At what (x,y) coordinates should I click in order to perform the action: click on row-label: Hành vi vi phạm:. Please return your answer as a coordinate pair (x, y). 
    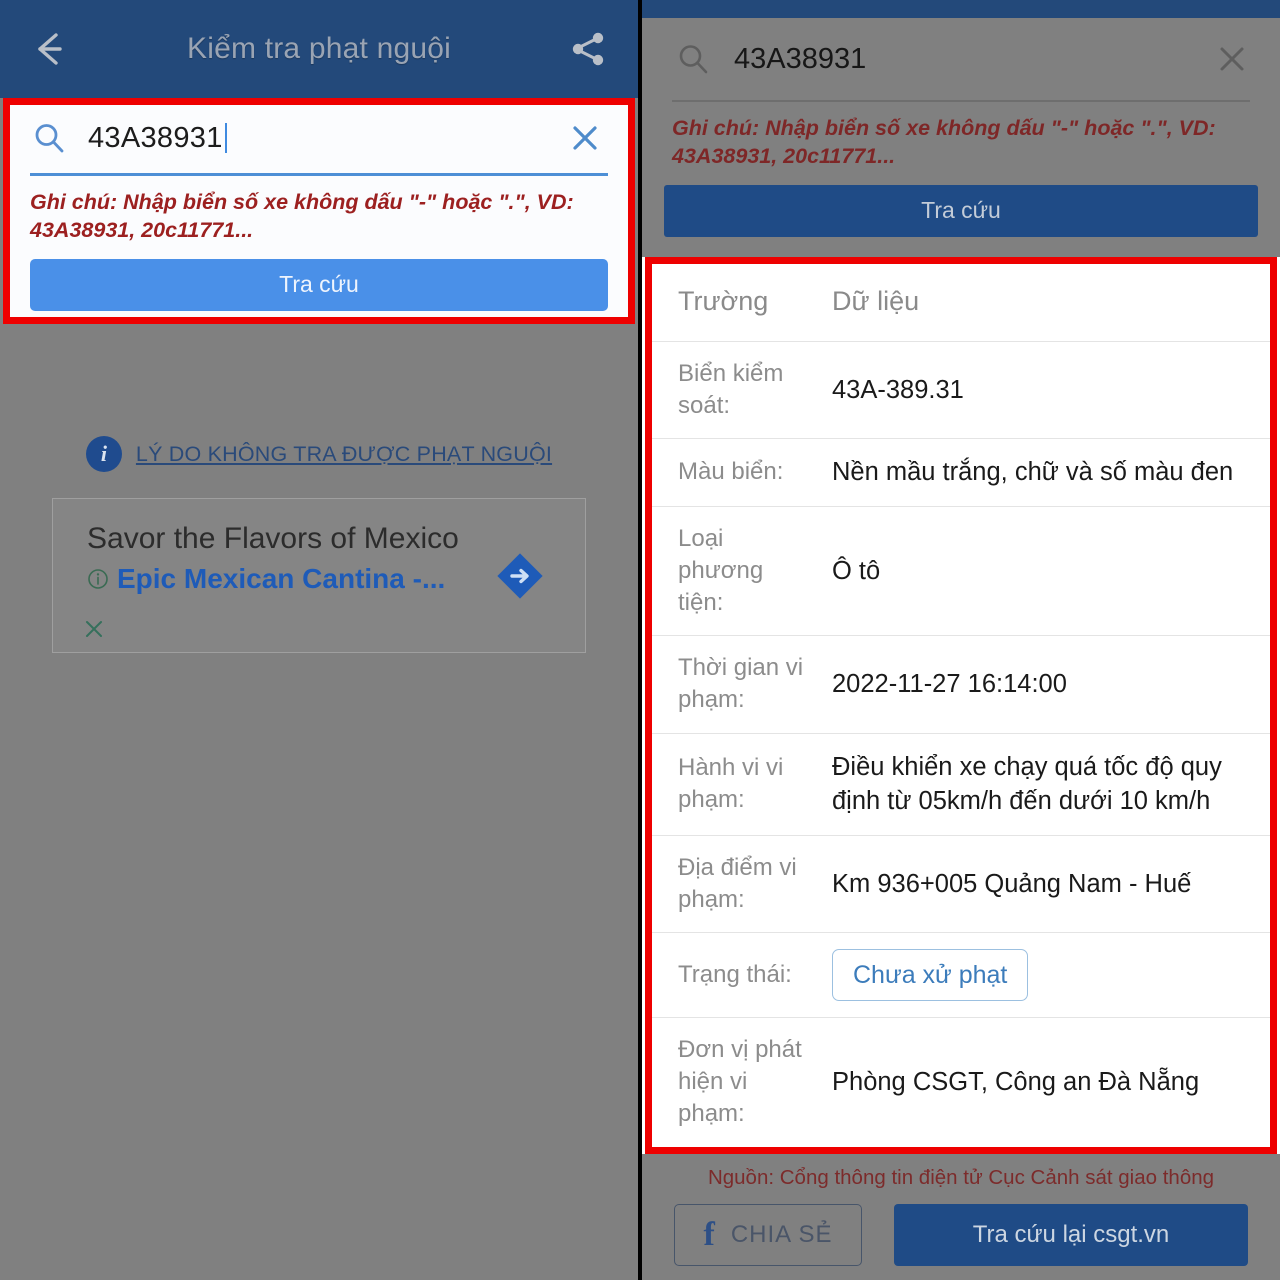
    Looking at the image, I should click on (738, 784).